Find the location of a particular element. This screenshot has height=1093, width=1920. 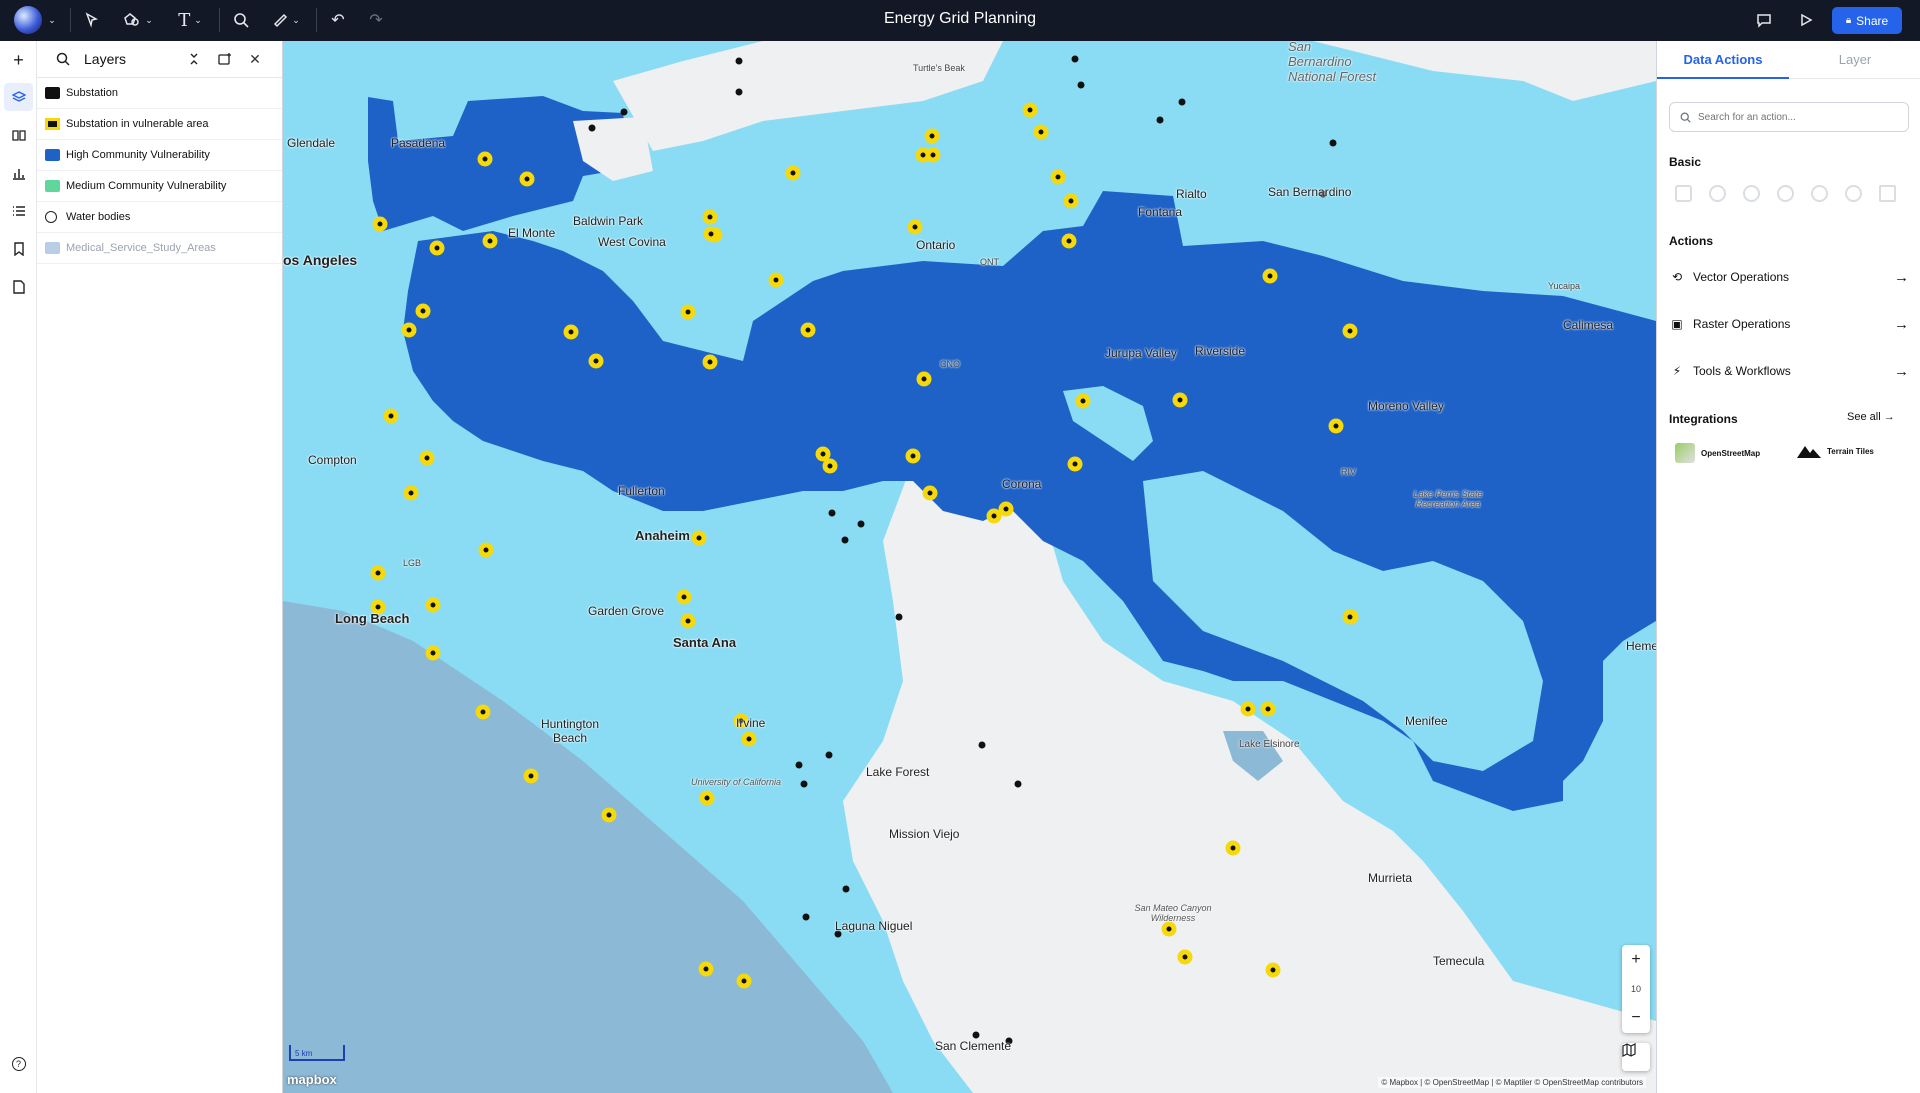

layers-header: Layers ✕ is located at coordinates (159, 59).